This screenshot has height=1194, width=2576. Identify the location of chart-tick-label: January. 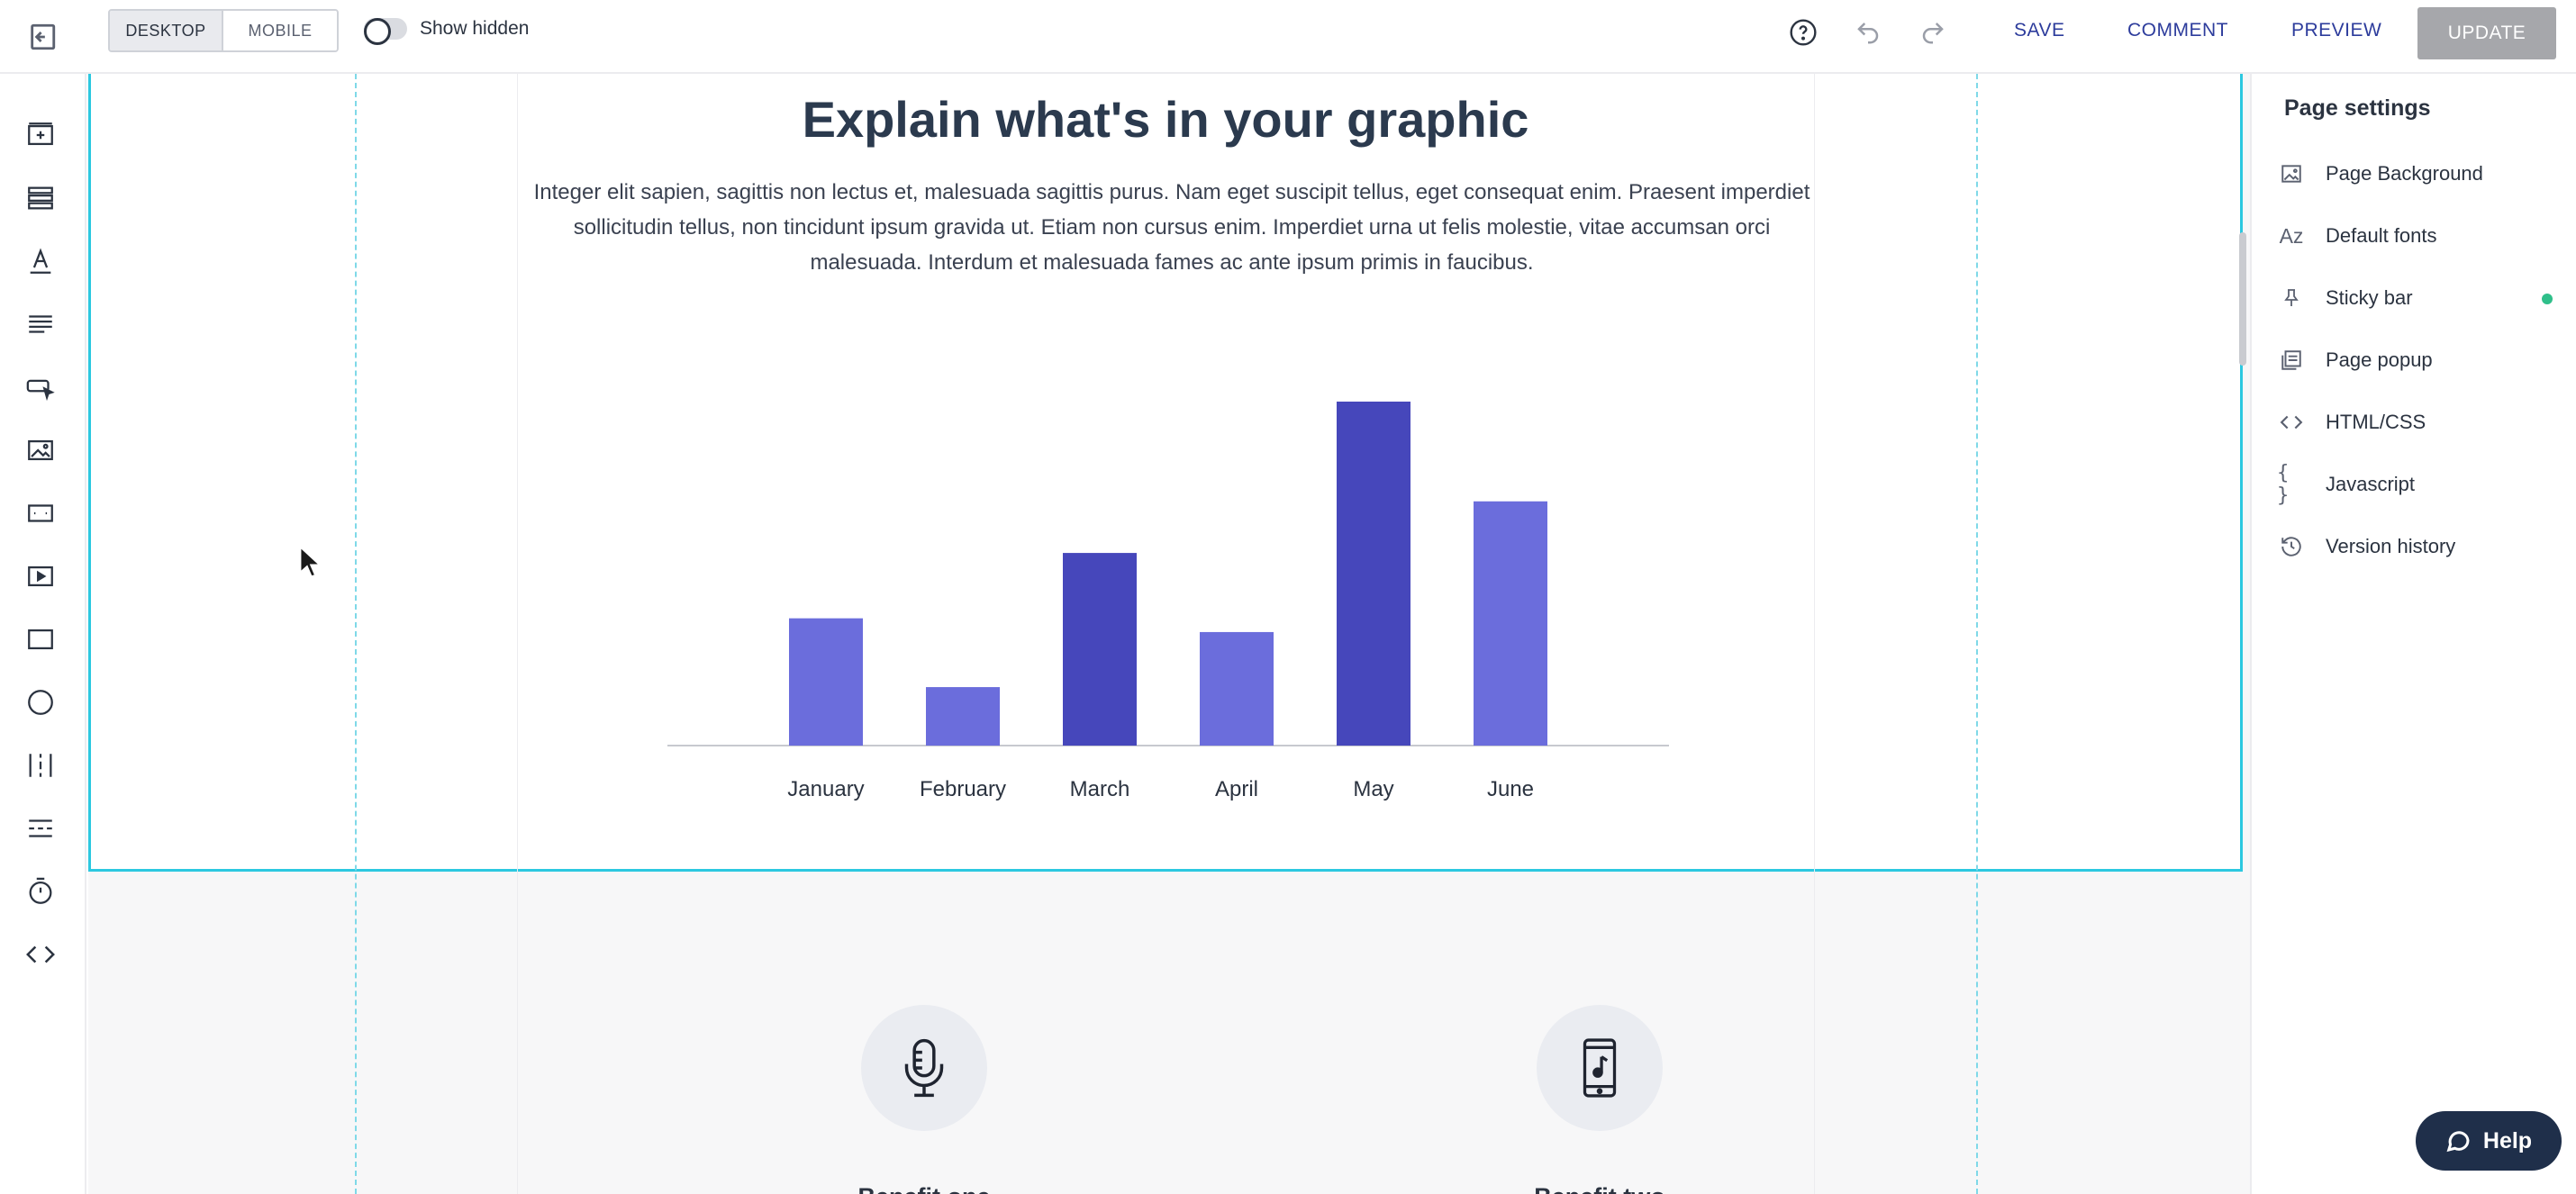
(825, 789).